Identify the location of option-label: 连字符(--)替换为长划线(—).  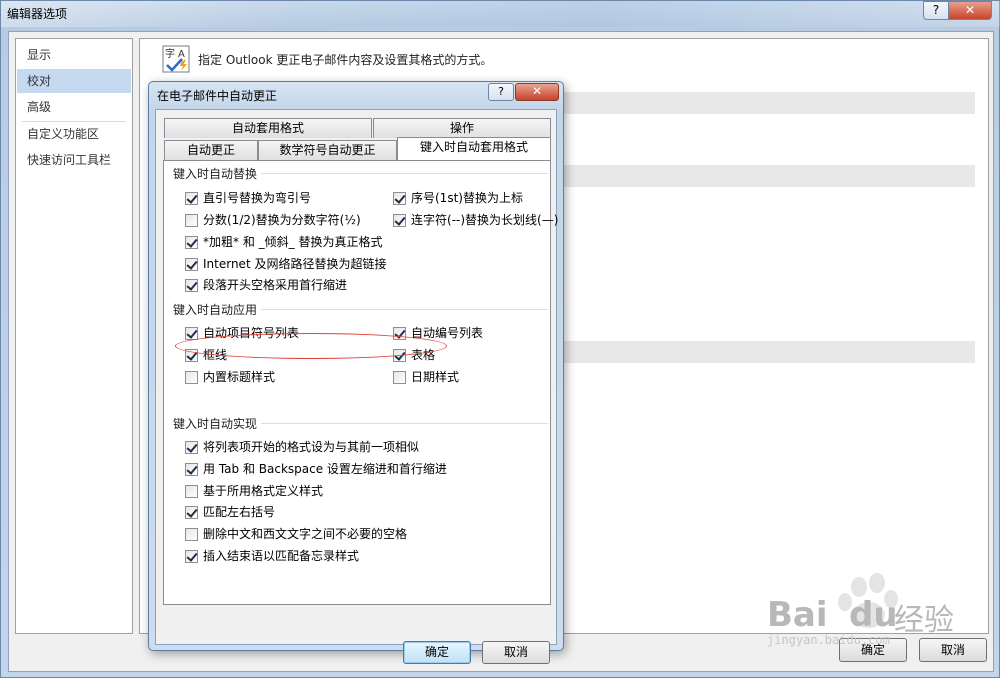
(485, 220).